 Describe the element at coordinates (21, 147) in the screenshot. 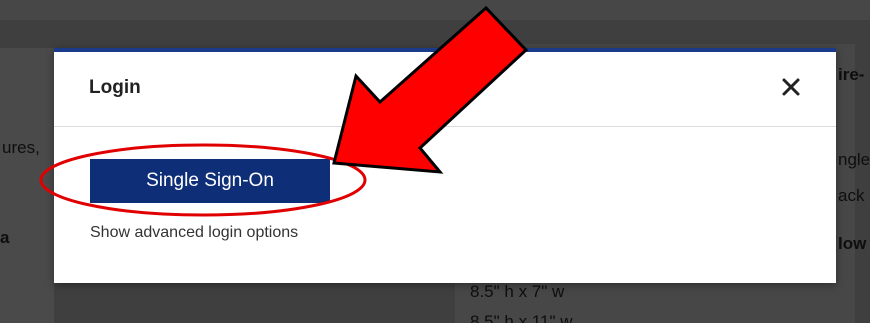

I see `background-text: ures,` at that location.